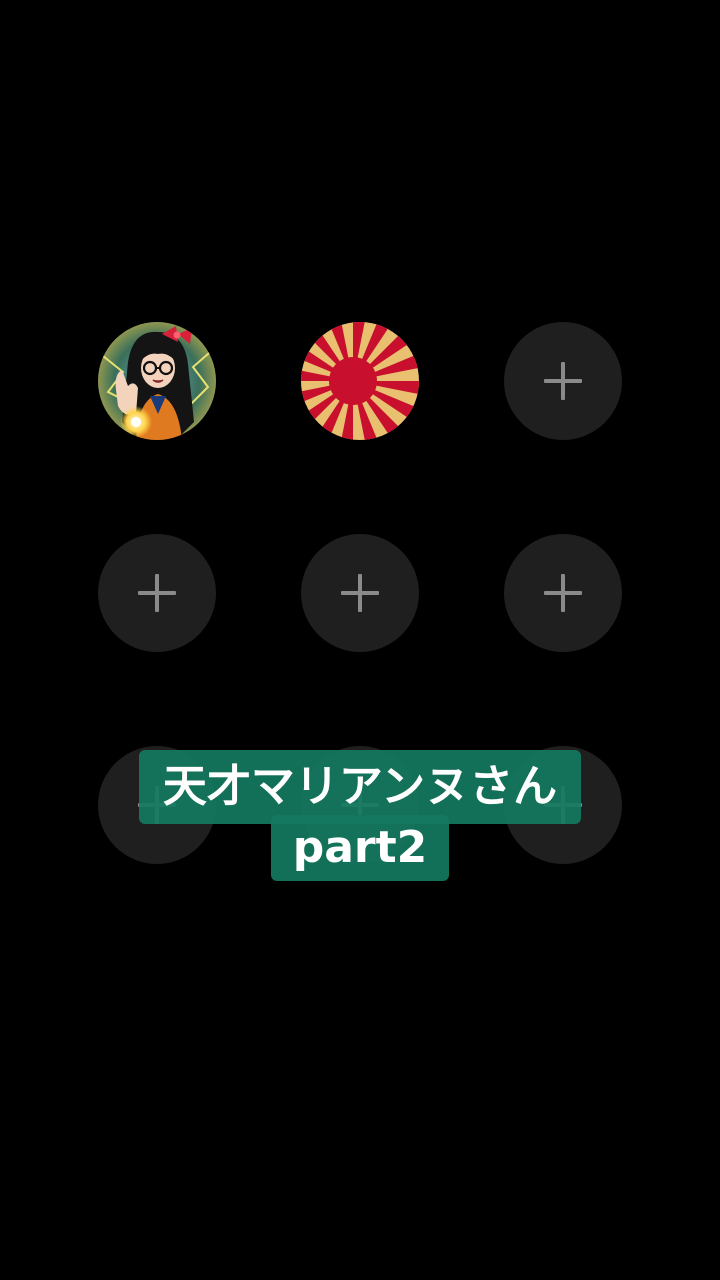 This screenshot has width=720, height=1280. I want to click on caption-title: 天才マリアンヌさん, so click(360, 787).